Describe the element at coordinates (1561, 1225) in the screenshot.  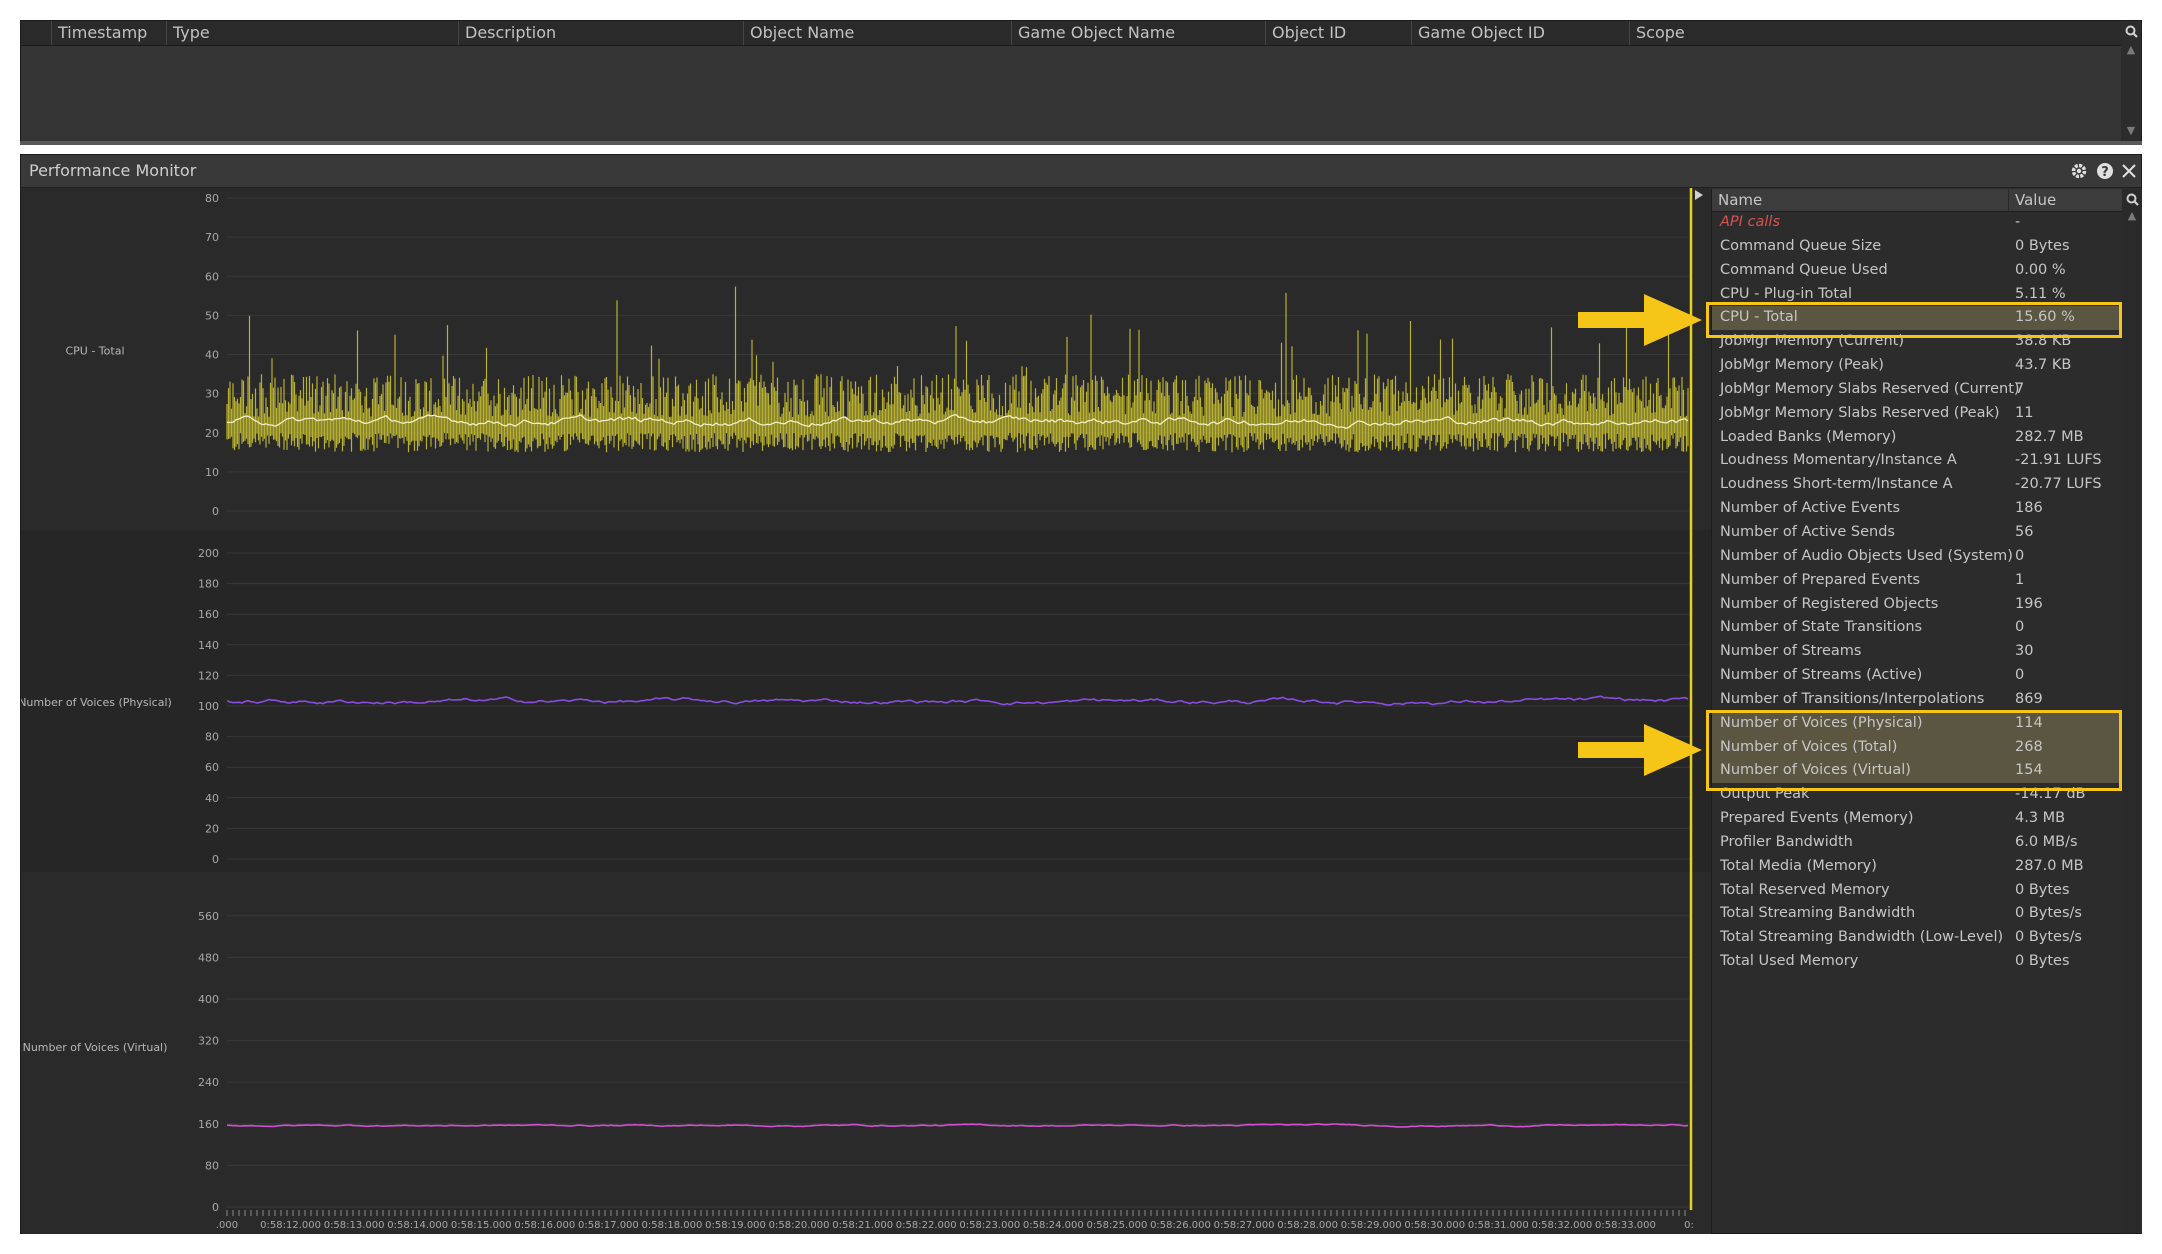
I see `time-label: 0:58:32.000` at that location.